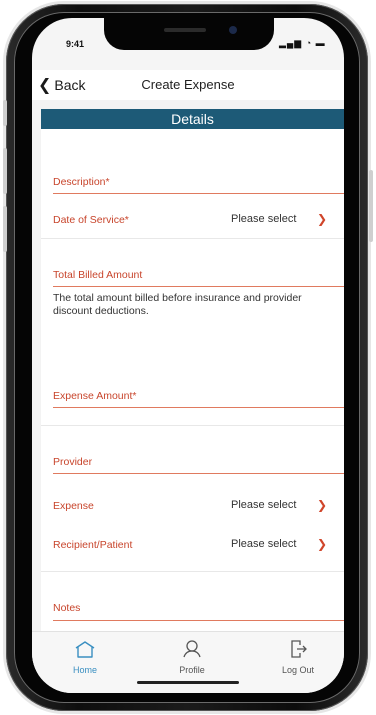 This screenshot has height=715, width=376. I want to click on notes-underline, so click(198, 620).